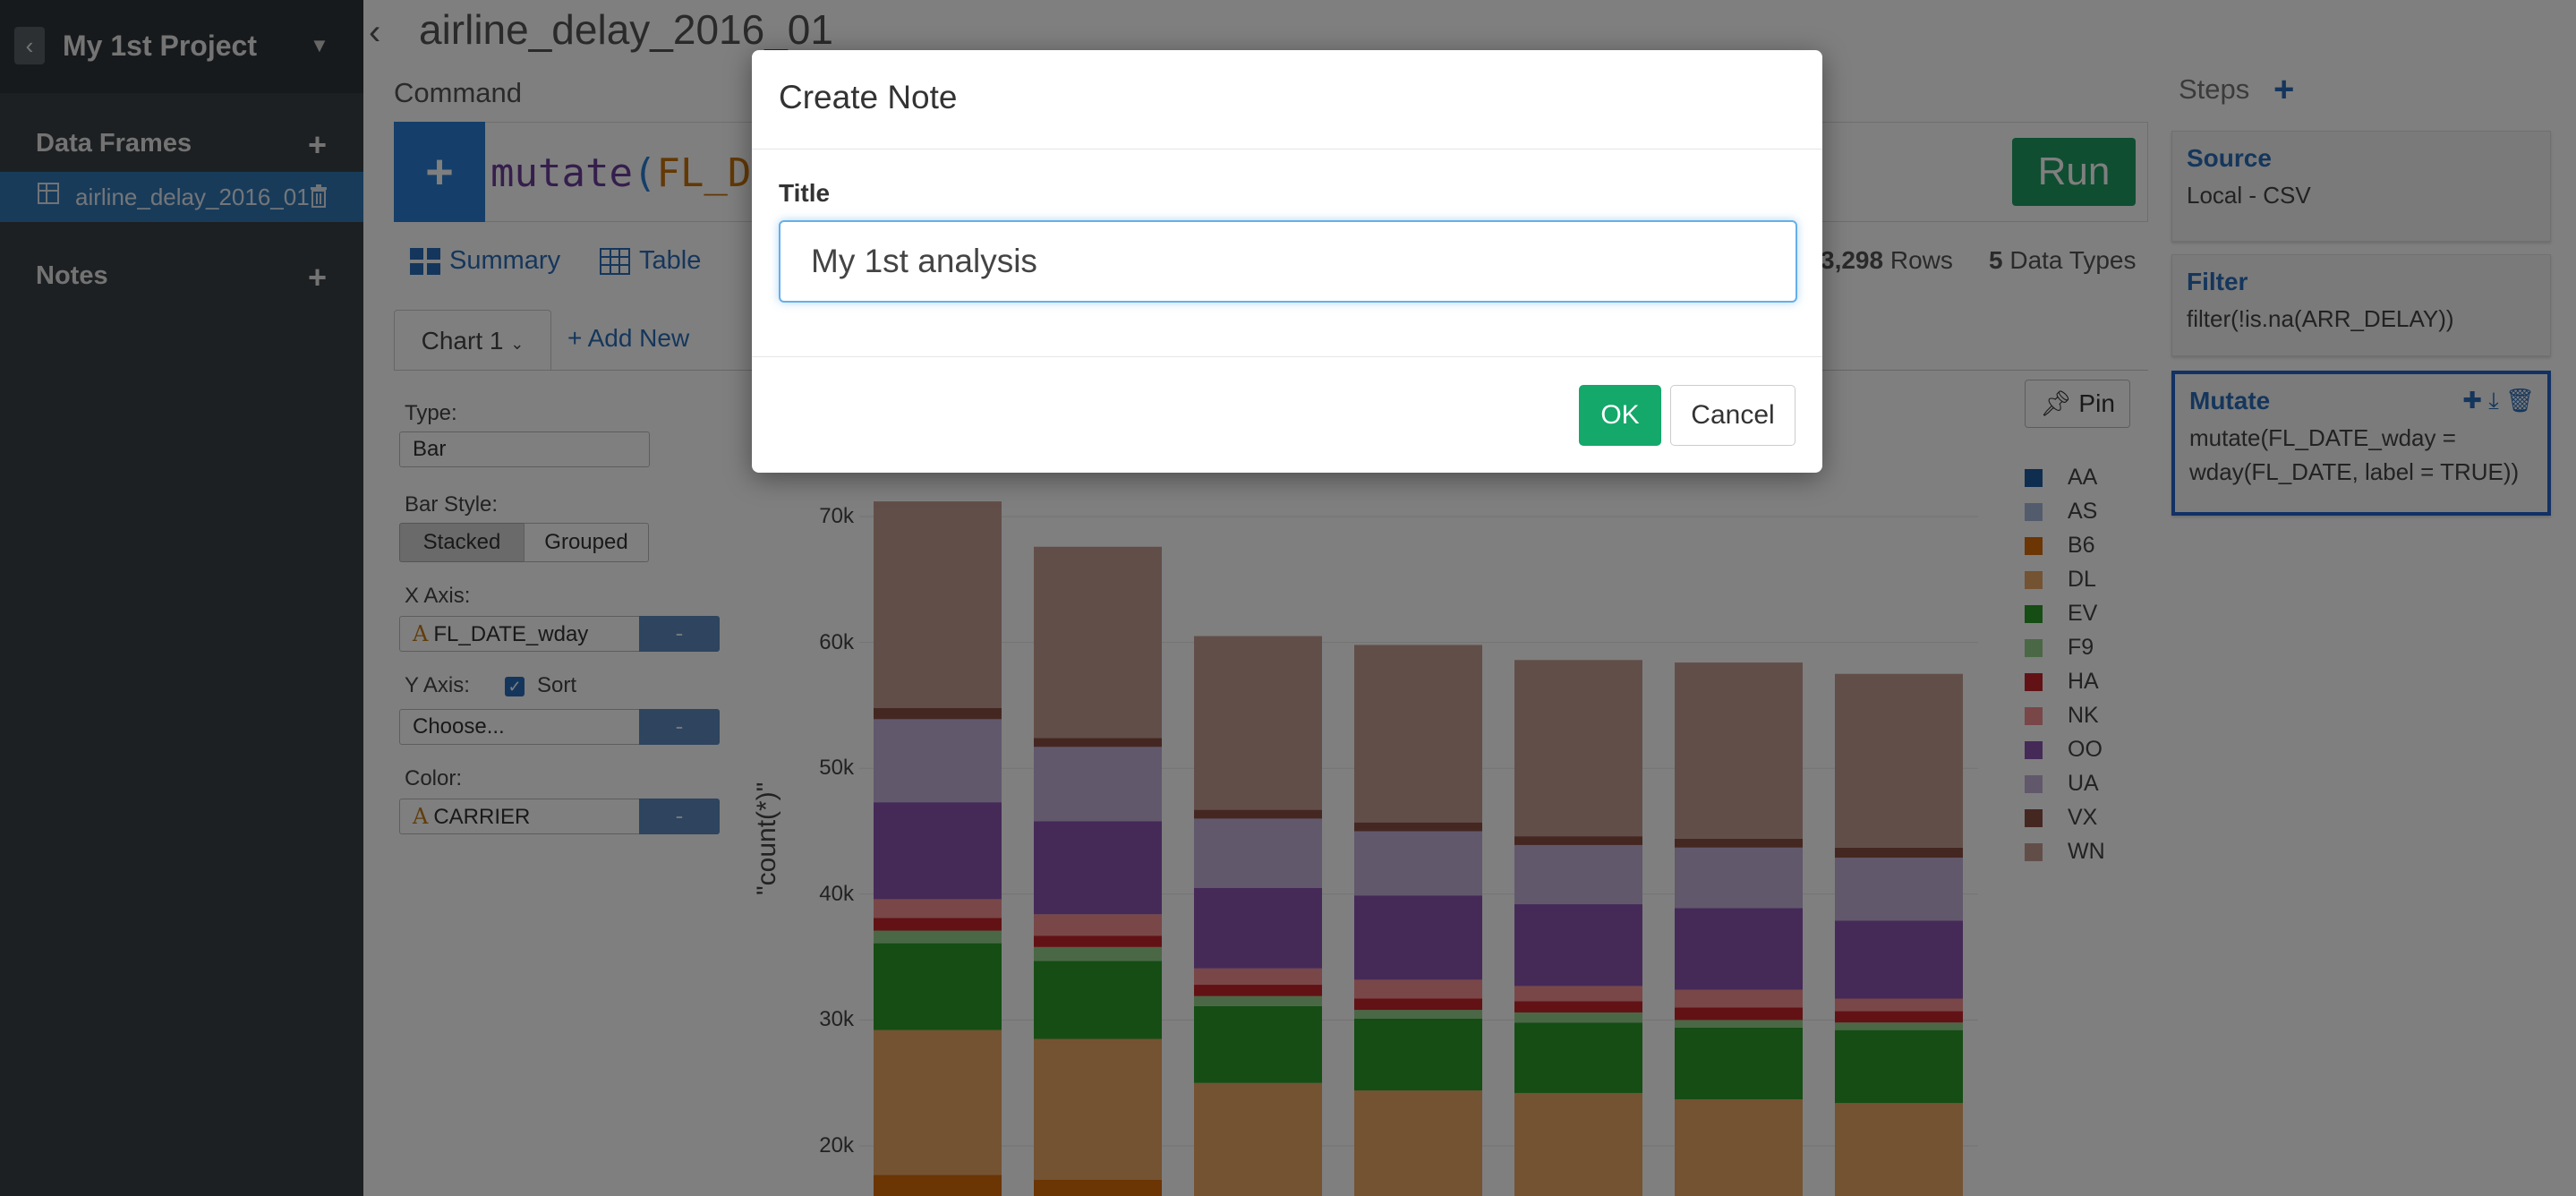 Image resolution: width=2576 pixels, height=1196 pixels. Describe the element at coordinates (1733, 415) in the screenshot. I see `cancel-button: Cancel` at that location.